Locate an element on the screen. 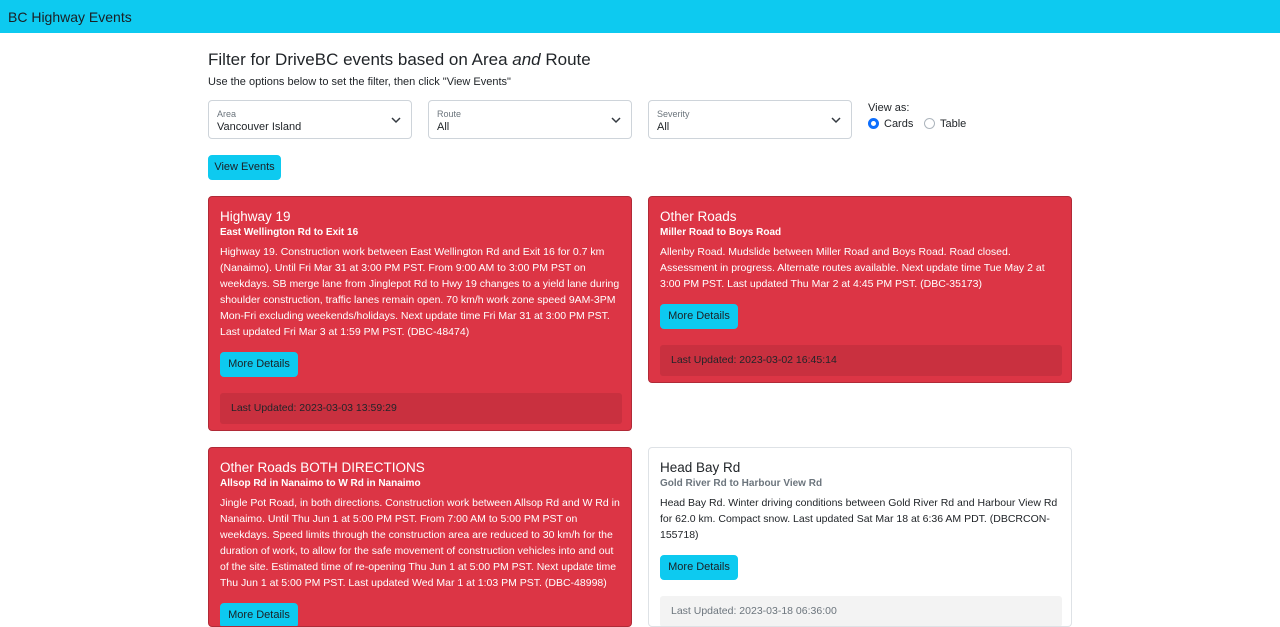  severity-select: Severity All is located at coordinates (750, 119).